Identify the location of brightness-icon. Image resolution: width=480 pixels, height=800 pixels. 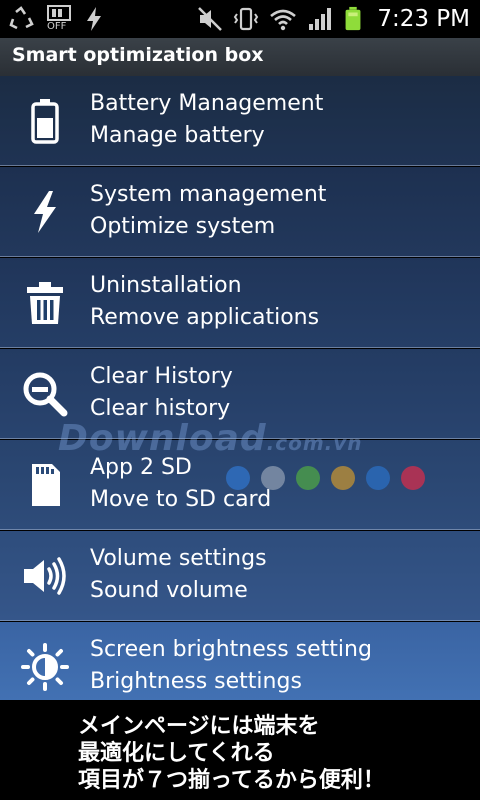
(45, 667).